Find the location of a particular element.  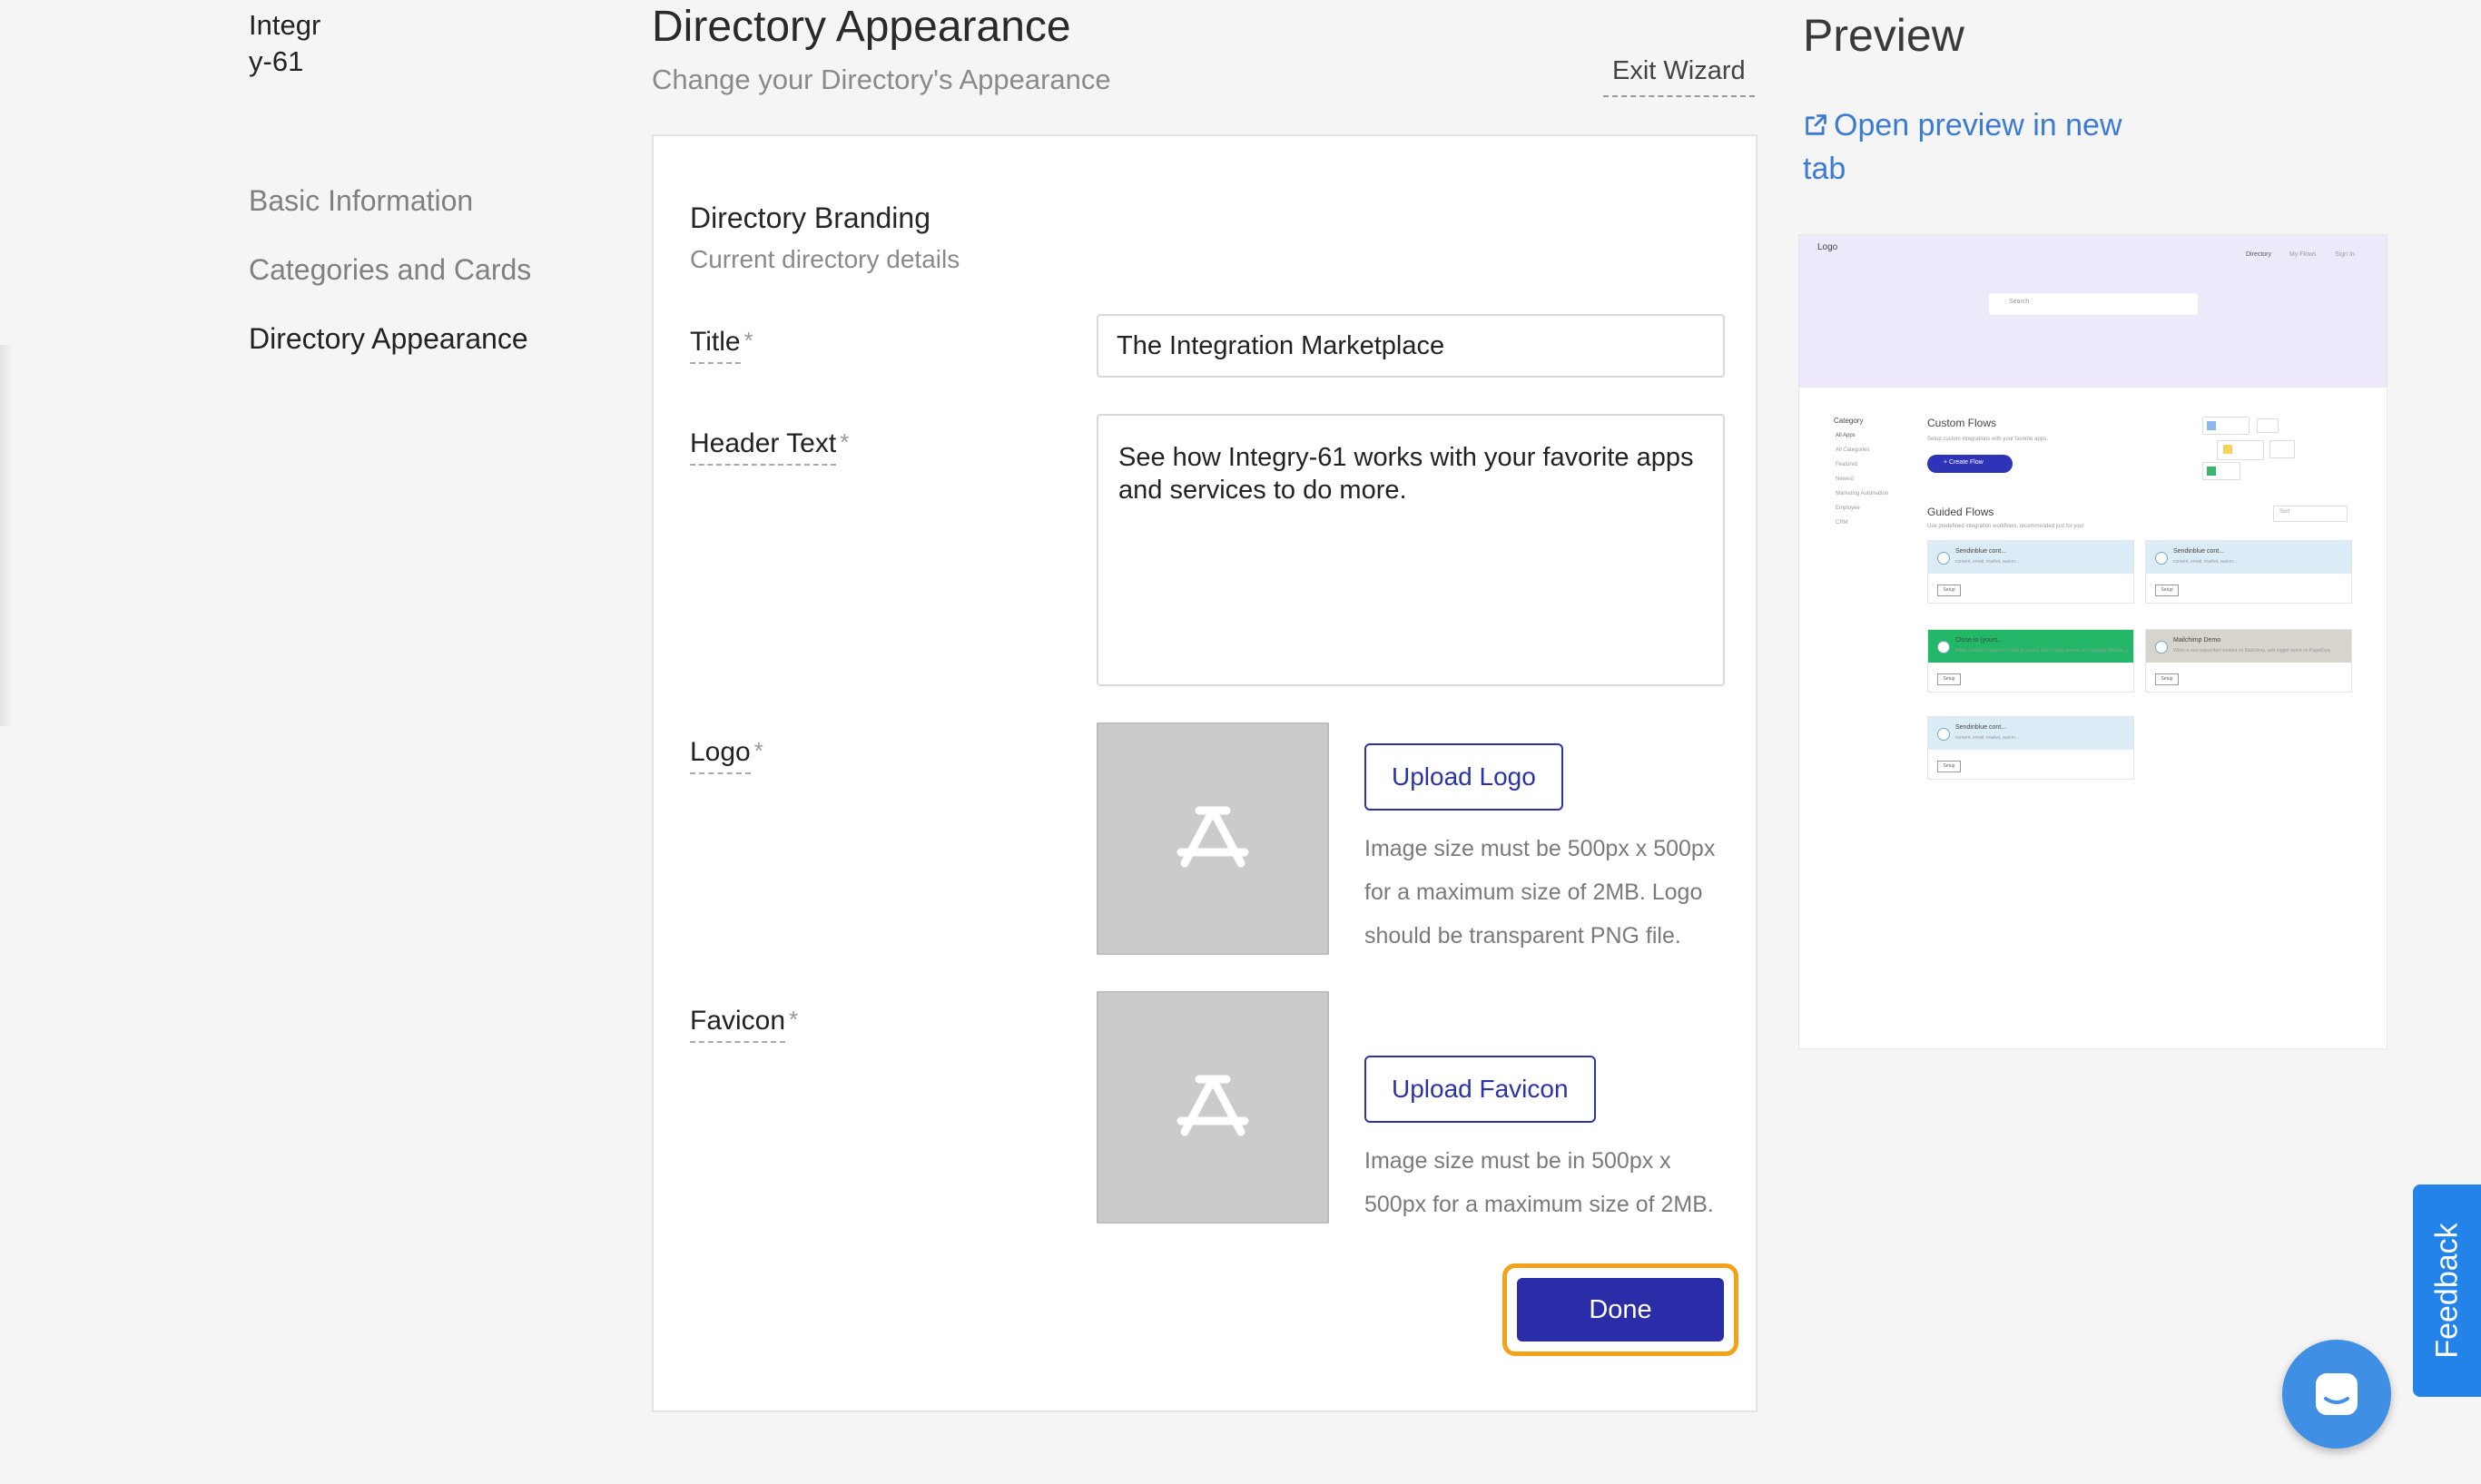

org-name-line-2: y-61 is located at coordinates (276, 61).